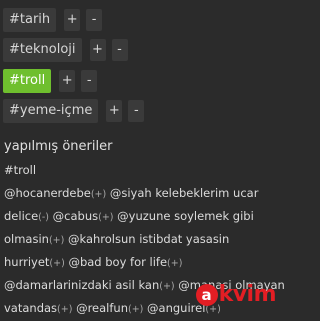 This screenshot has height=321, width=320. Describe the element at coordinates (73, 216) in the screenshot. I see `suggestion-text: @cabus` at that location.